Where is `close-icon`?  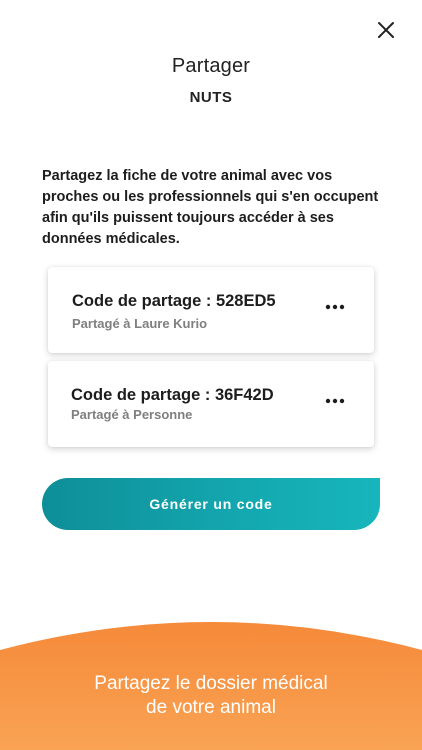 close-icon is located at coordinates (386, 30).